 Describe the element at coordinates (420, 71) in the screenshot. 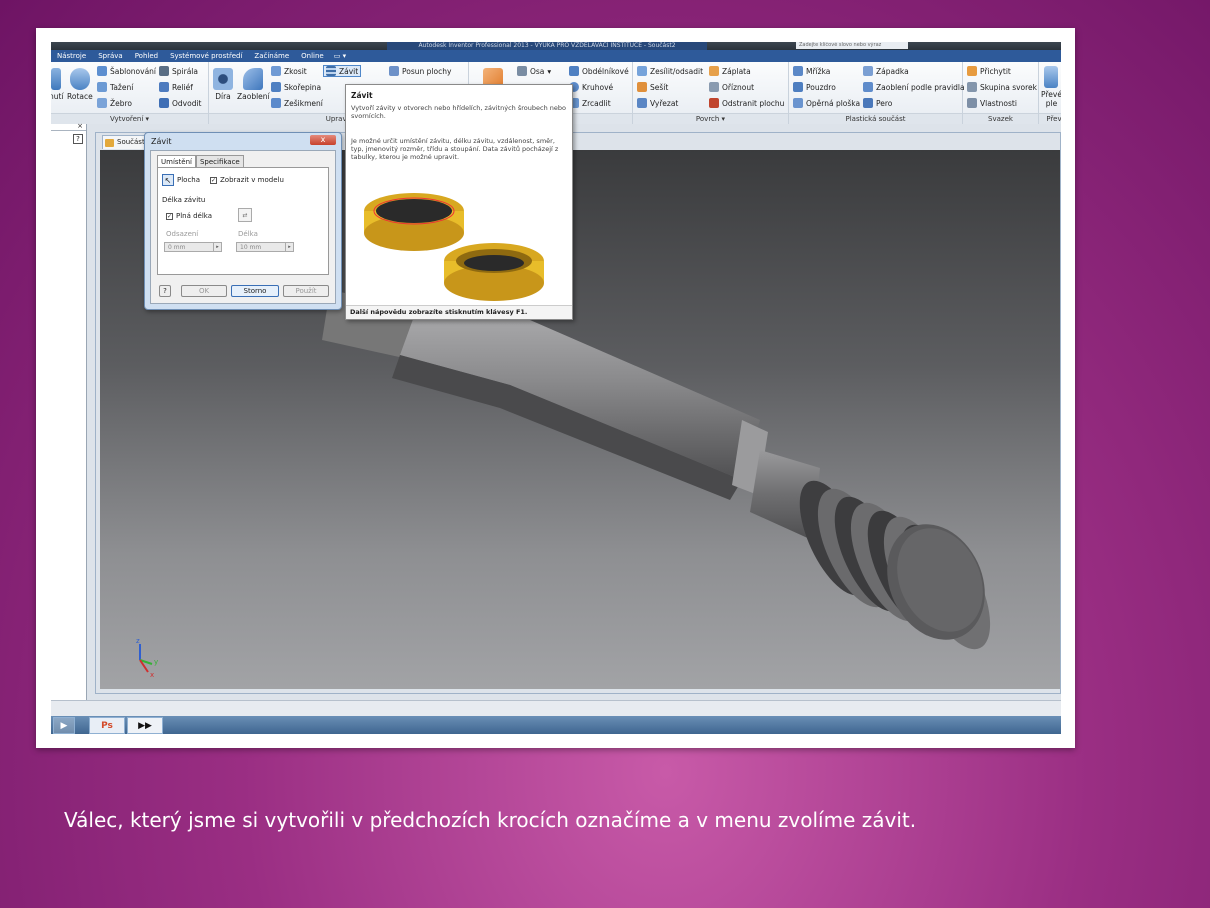

I see `posun-plochy-button: Posun plochy` at that location.